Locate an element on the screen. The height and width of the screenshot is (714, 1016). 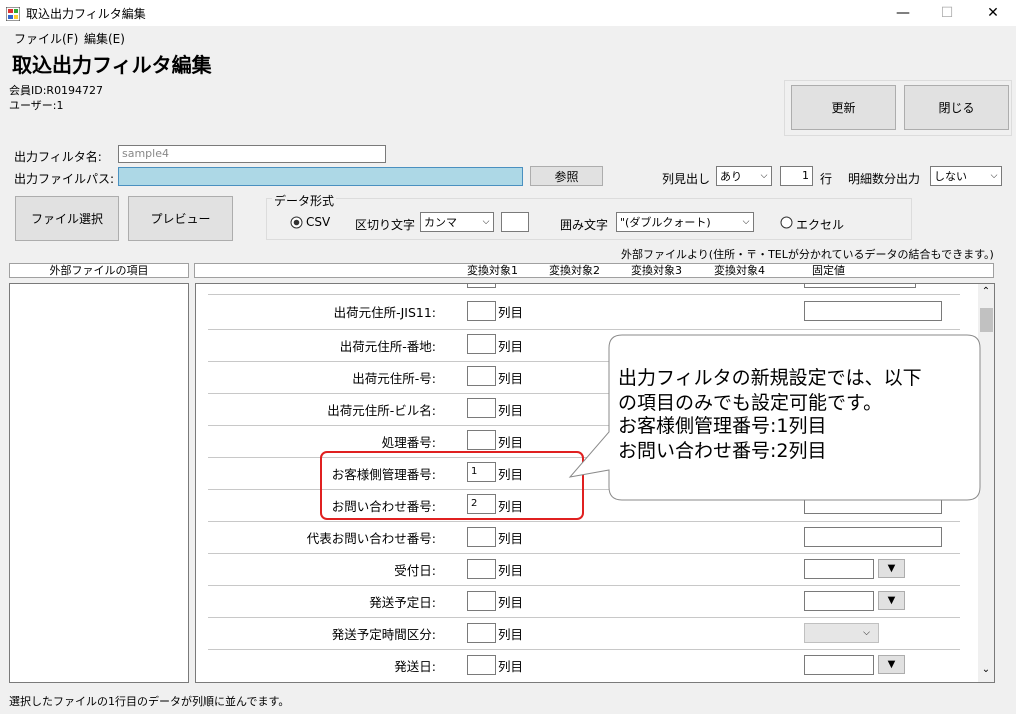
row-label: 出荷元住所-号: is located at coordinates (394, 378).